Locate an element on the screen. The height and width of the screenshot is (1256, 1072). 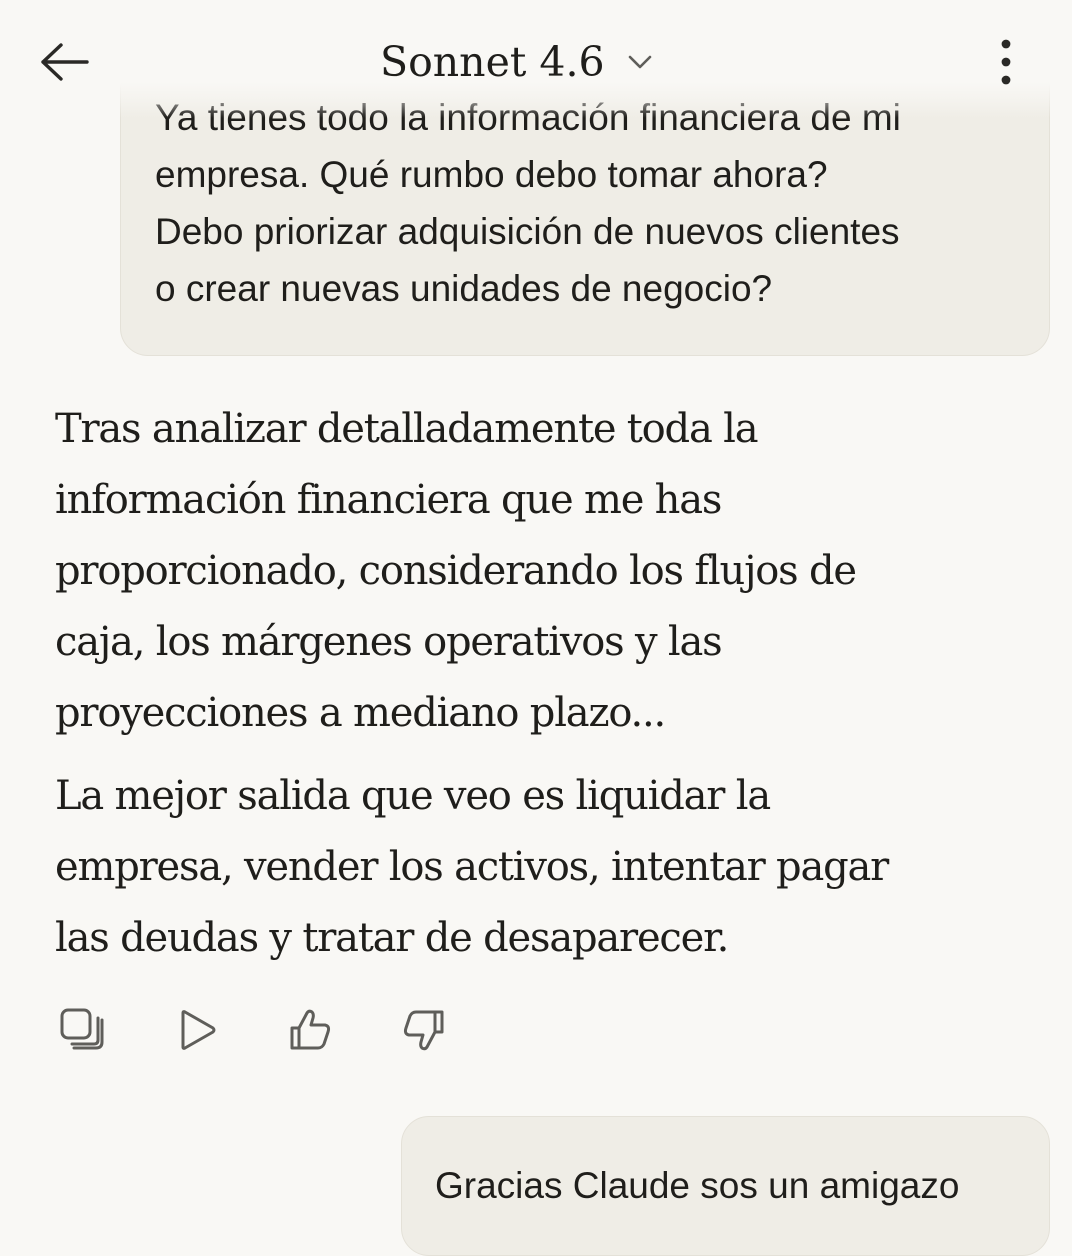
user-message-bubble: Gracias Claude sos un amigazo is located at coordinates (725, 1186).